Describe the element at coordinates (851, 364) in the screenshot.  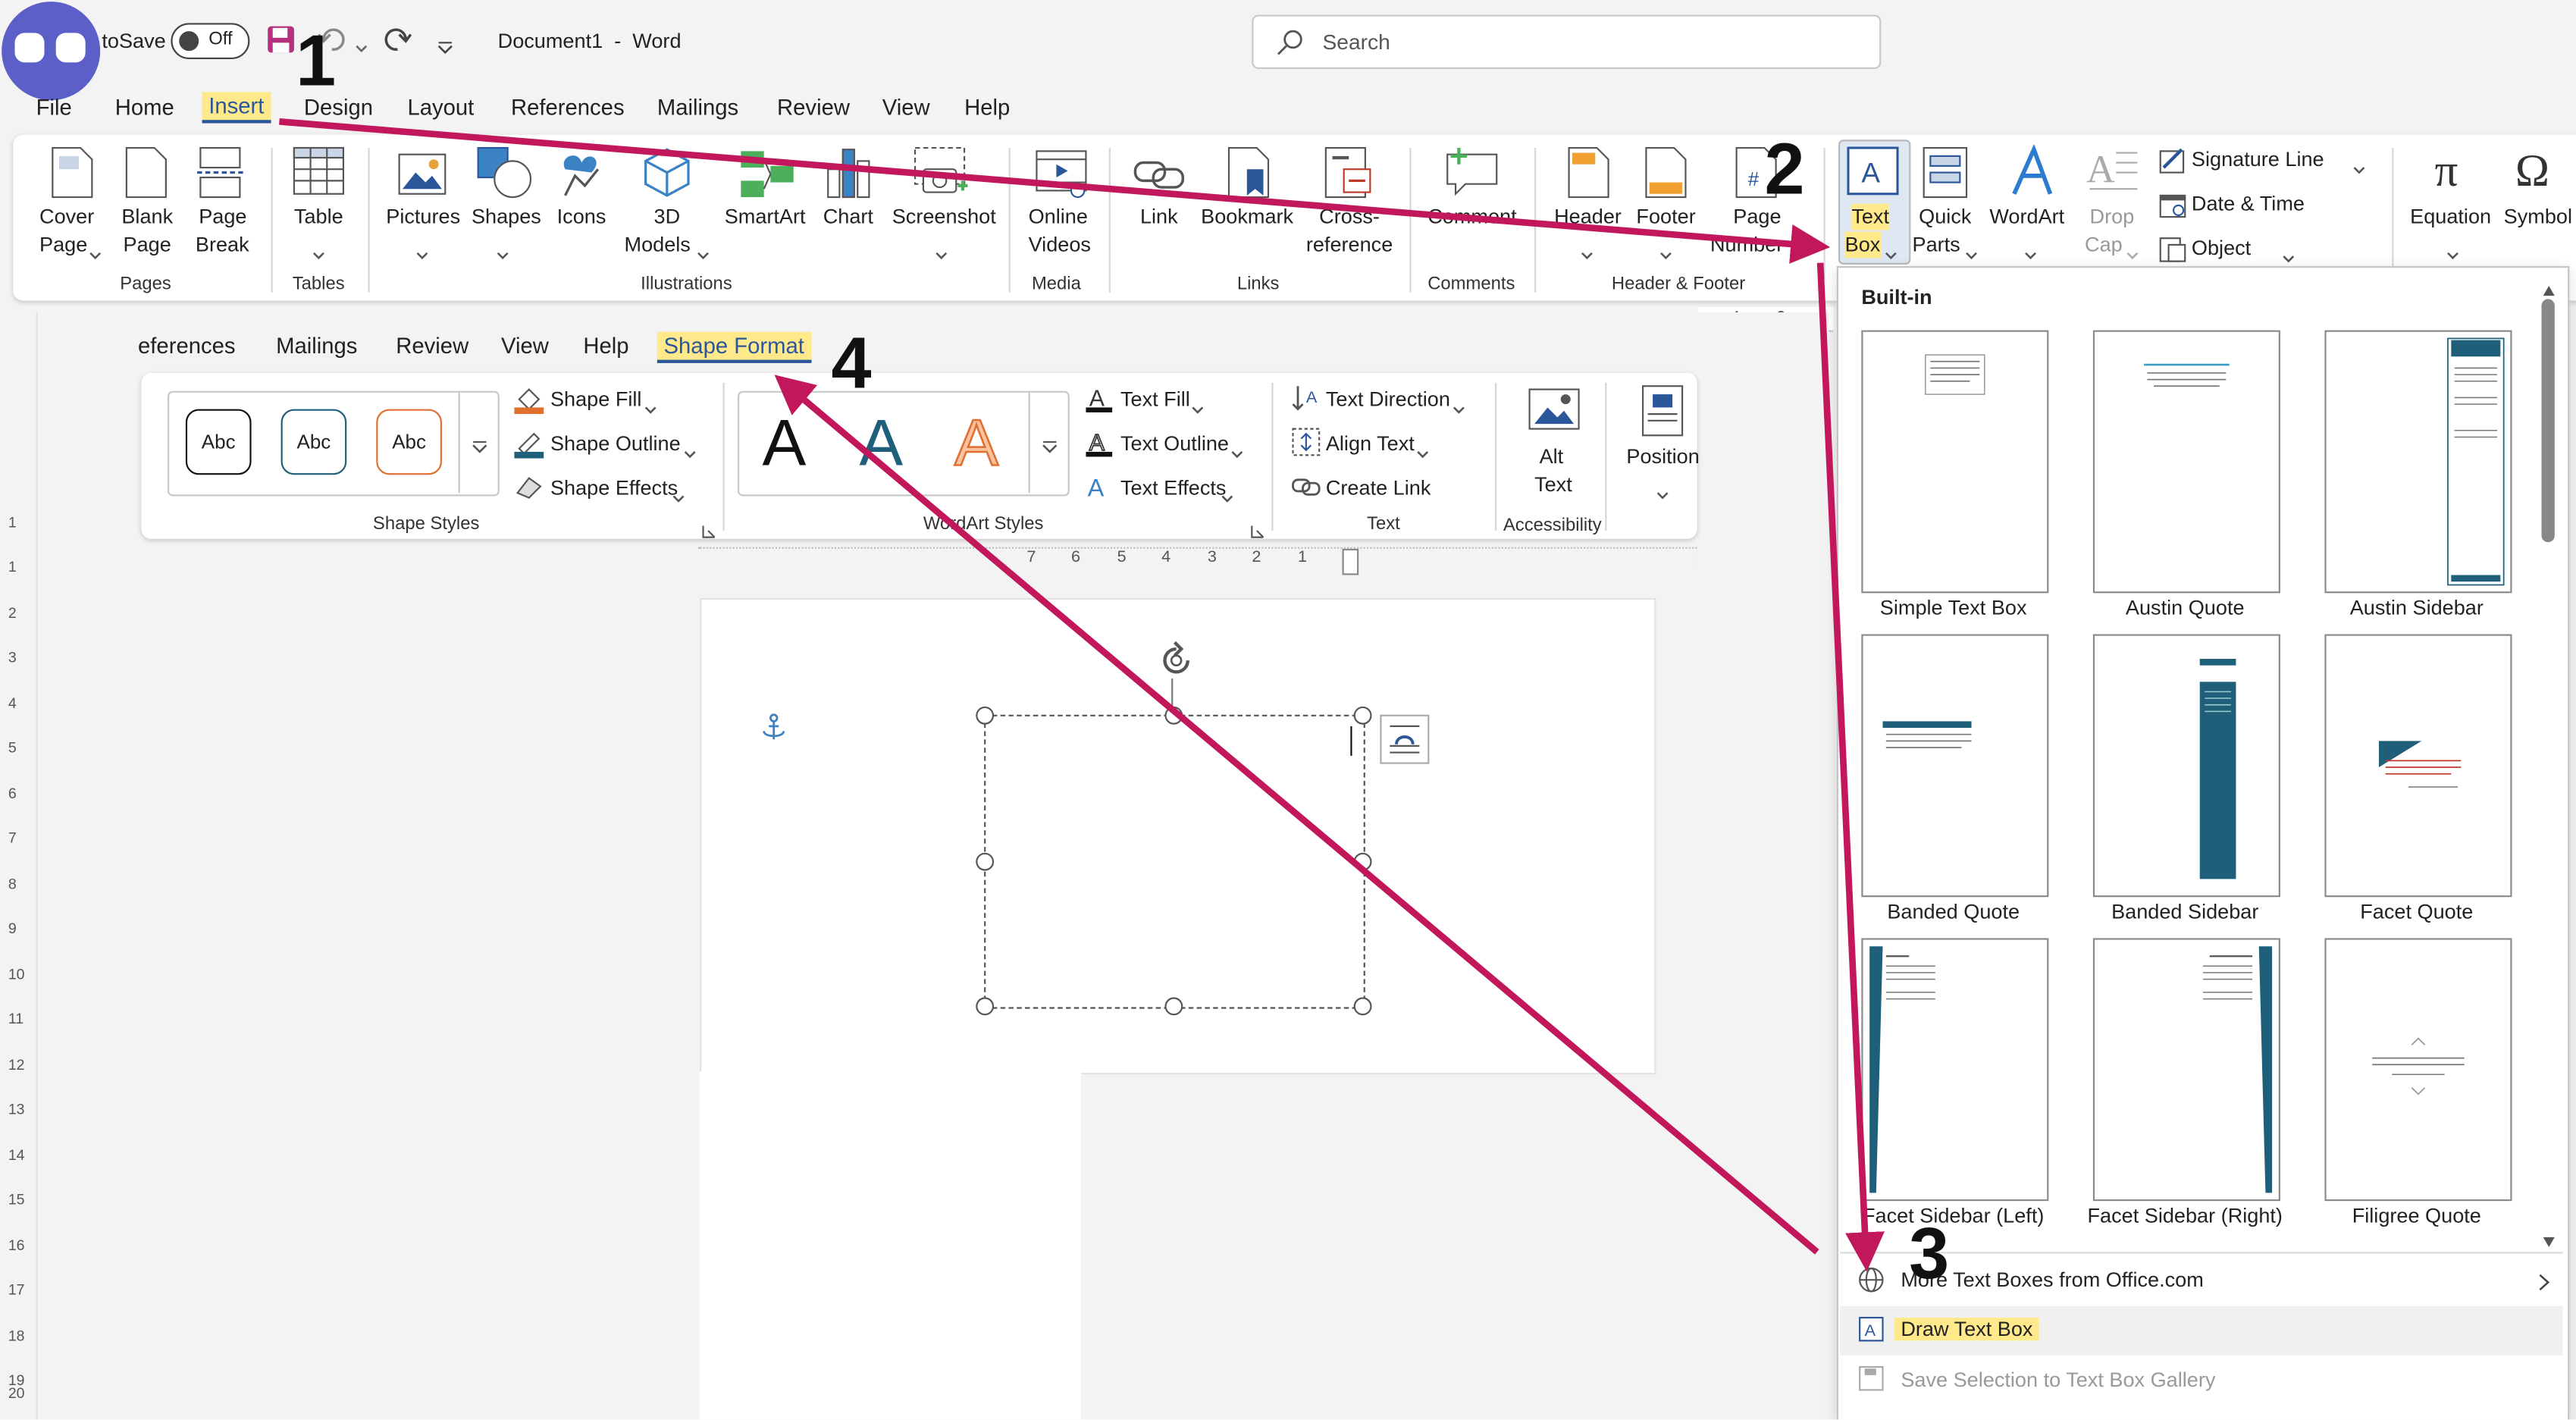
I see `step-number-4: 4` at that location.